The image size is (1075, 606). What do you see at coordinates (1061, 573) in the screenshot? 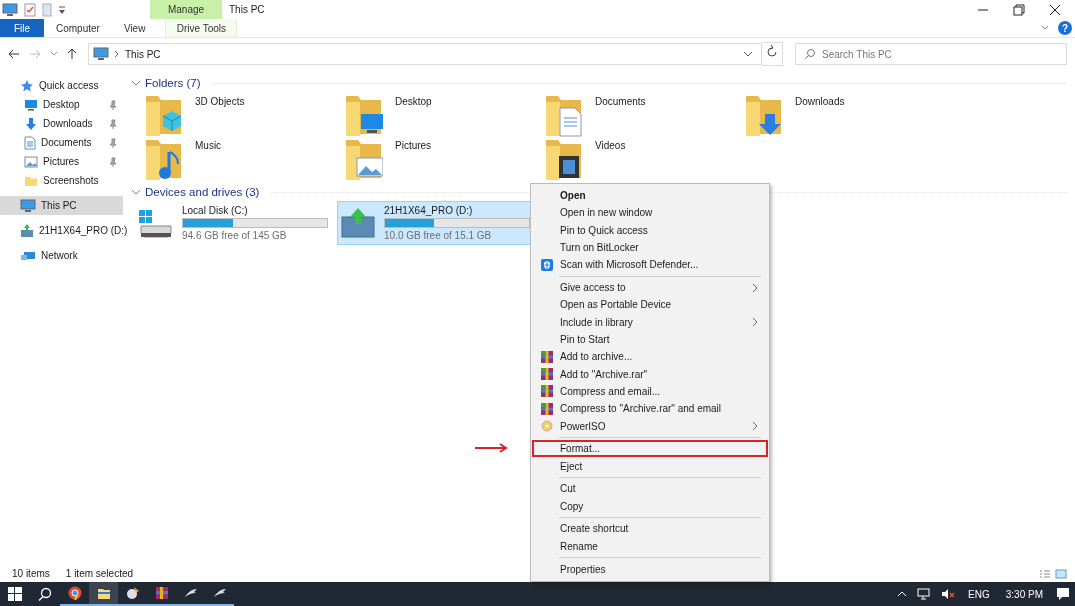
I see `tiles-view-icon` at bounding box center [1061, 573].